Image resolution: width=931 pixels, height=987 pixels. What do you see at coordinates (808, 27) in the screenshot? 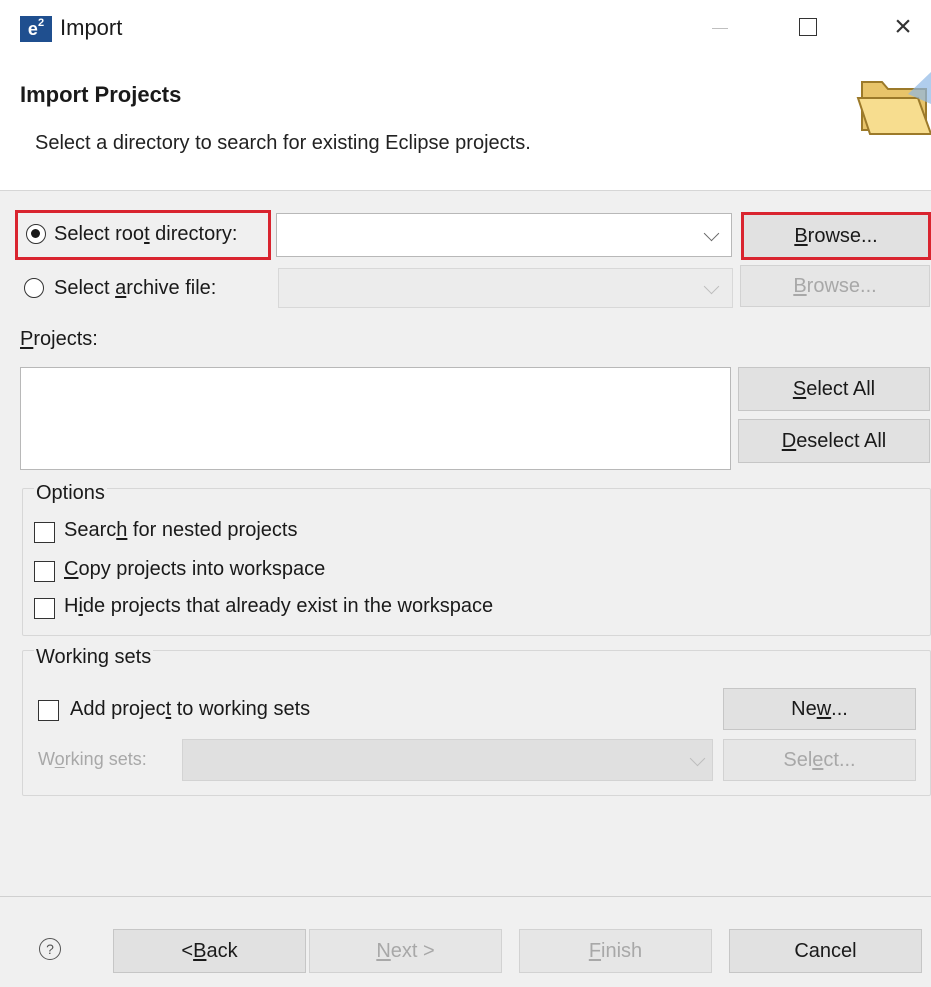
I see `maximize-icon` at bounding box center [808, 27].